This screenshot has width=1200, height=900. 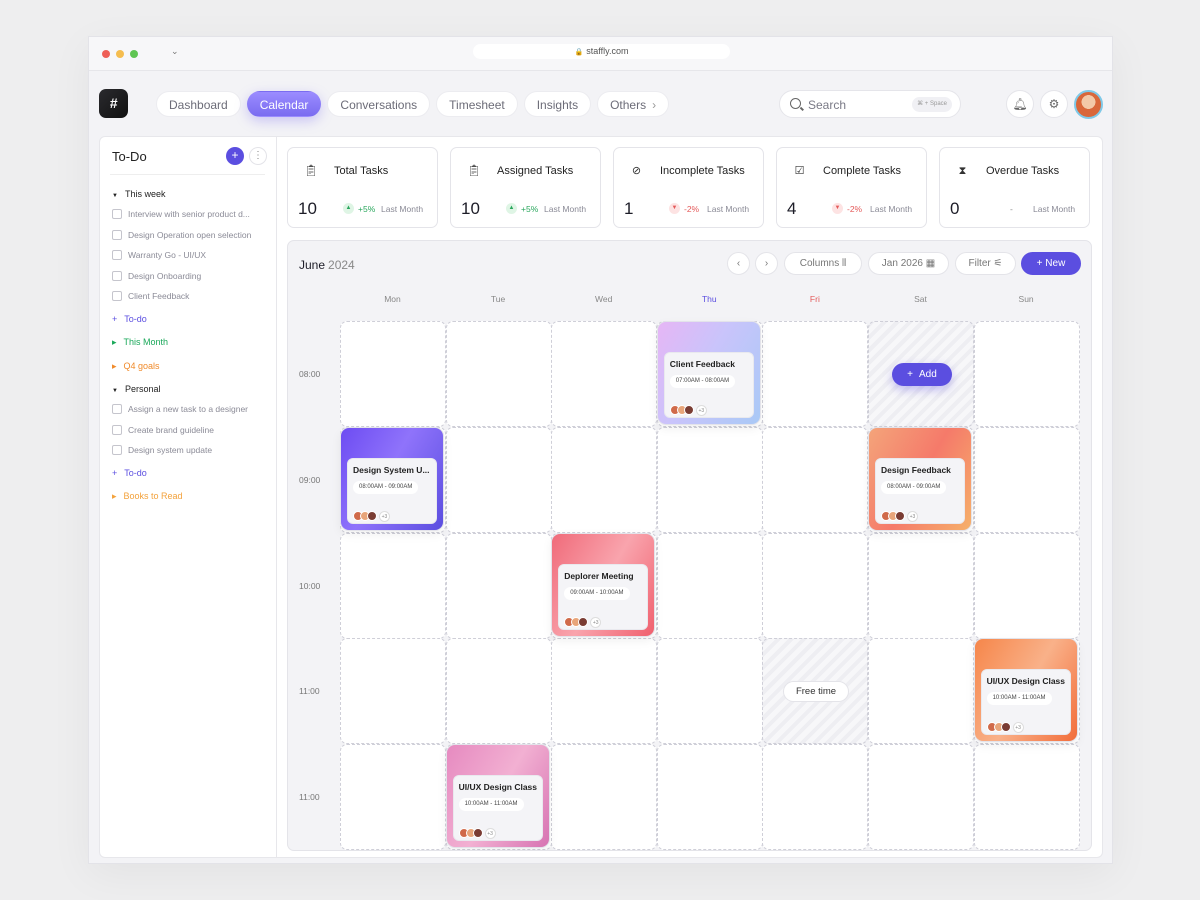 I want to click on nav-timesheet: Timesheet, so click(x=477, y=104).